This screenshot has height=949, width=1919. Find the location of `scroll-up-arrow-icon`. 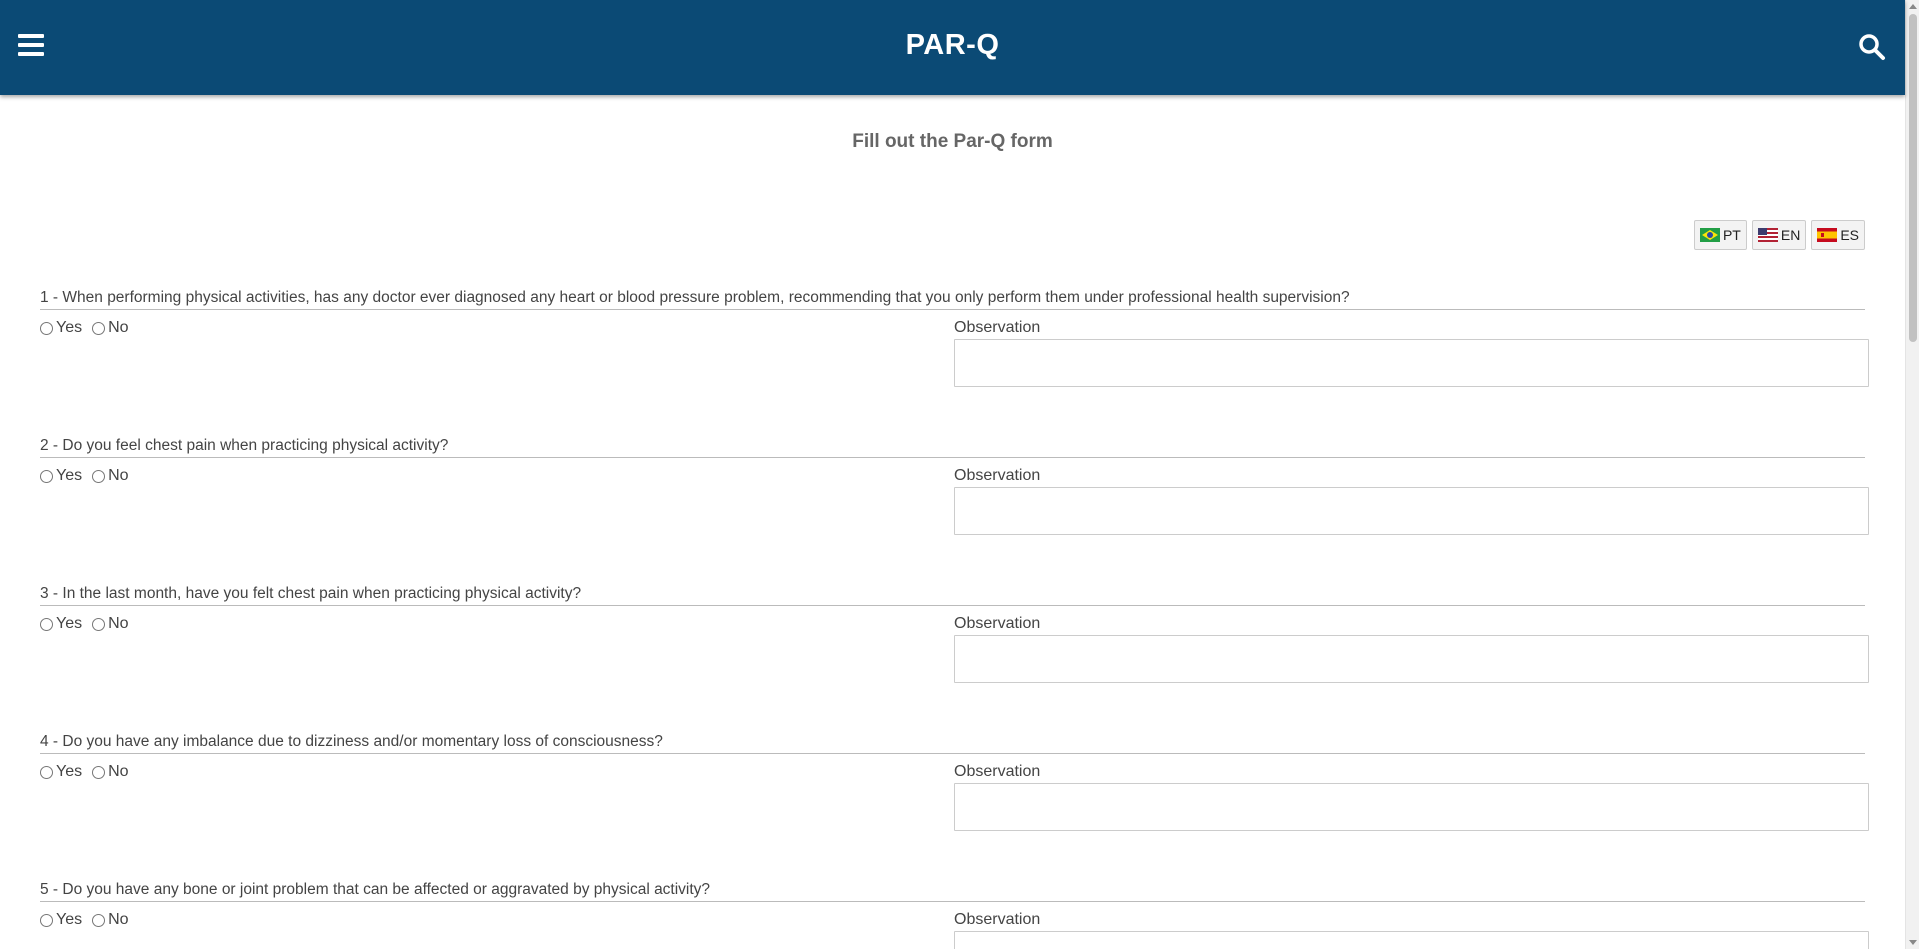

scroll-up-arrow-icon is located at coordinates (1913, 6).